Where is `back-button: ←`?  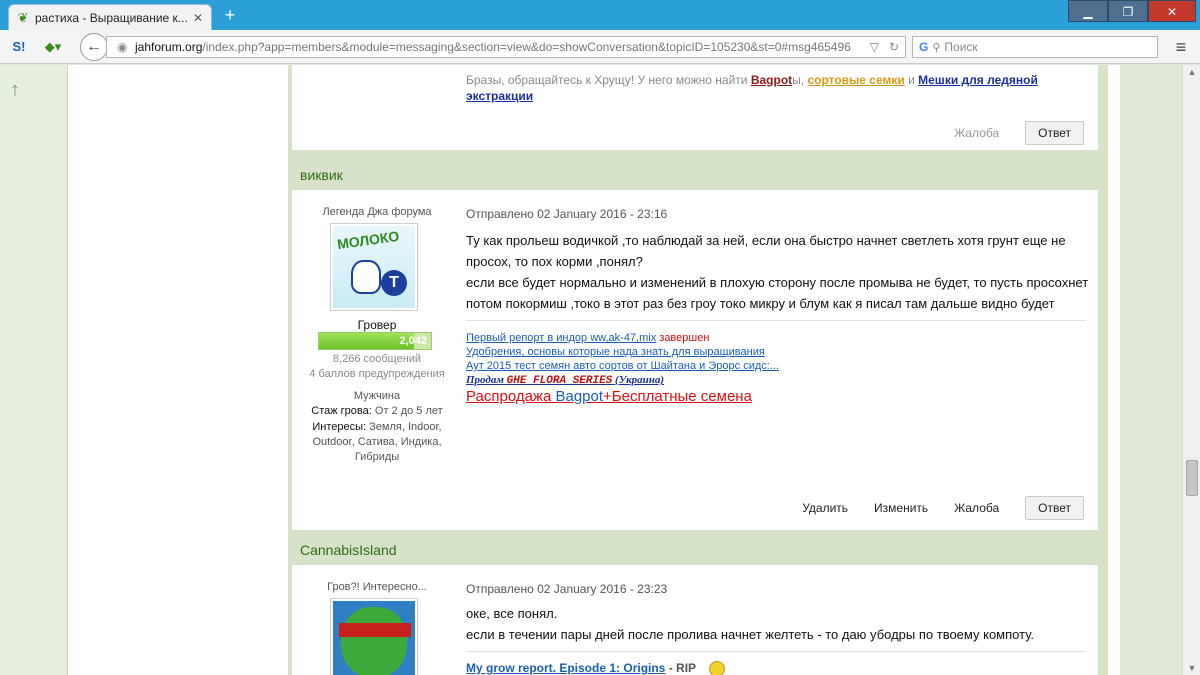
back-button: ← is located at coordinates (94, 47).